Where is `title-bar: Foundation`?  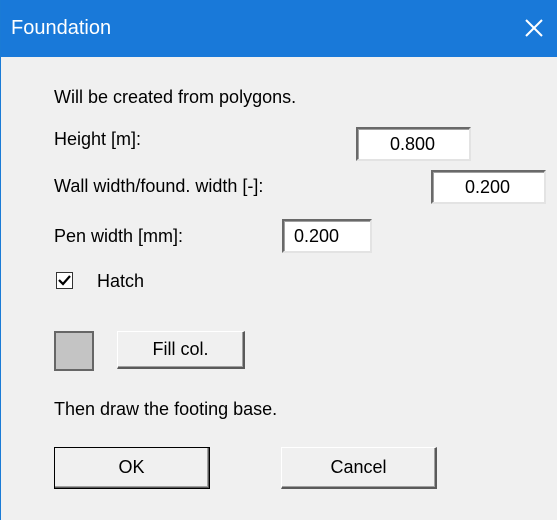 title-bar: Foundation is located at coordinates (279, 28).